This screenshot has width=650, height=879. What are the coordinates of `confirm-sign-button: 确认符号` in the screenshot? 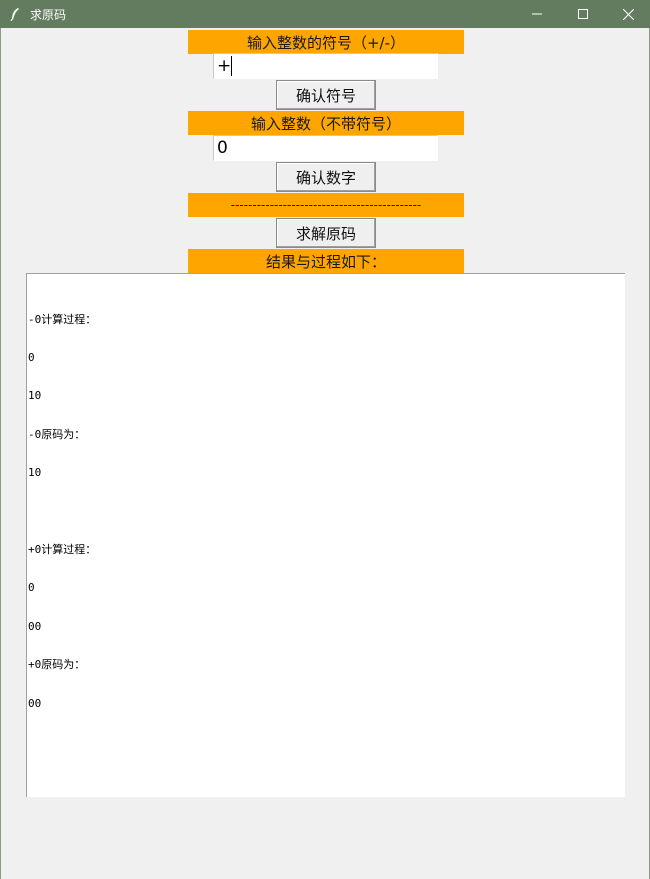 It's located at (326, 95).